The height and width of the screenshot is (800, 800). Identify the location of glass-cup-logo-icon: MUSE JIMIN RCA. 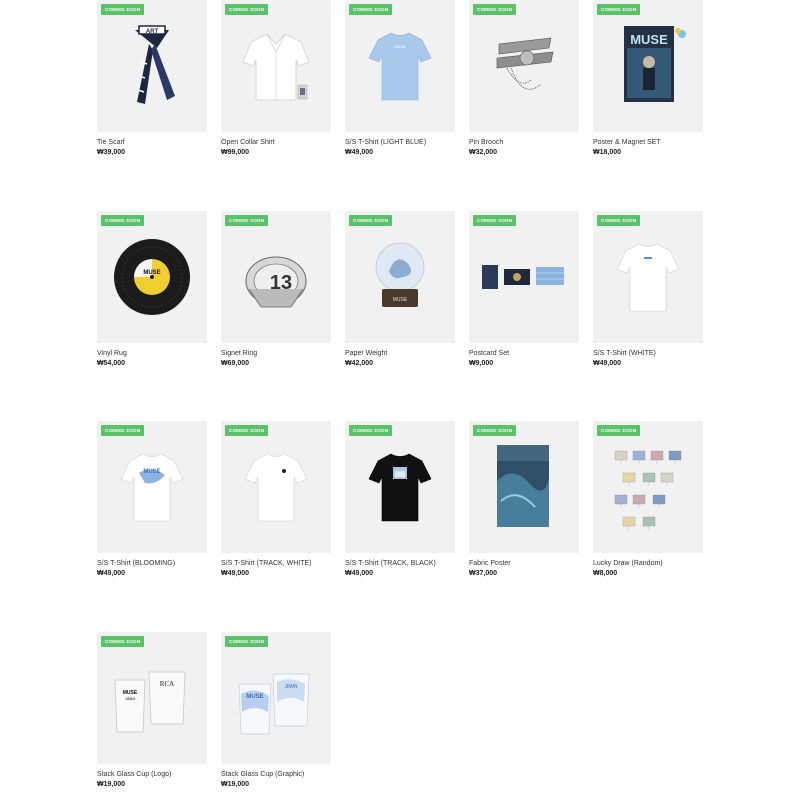
(152, 698).